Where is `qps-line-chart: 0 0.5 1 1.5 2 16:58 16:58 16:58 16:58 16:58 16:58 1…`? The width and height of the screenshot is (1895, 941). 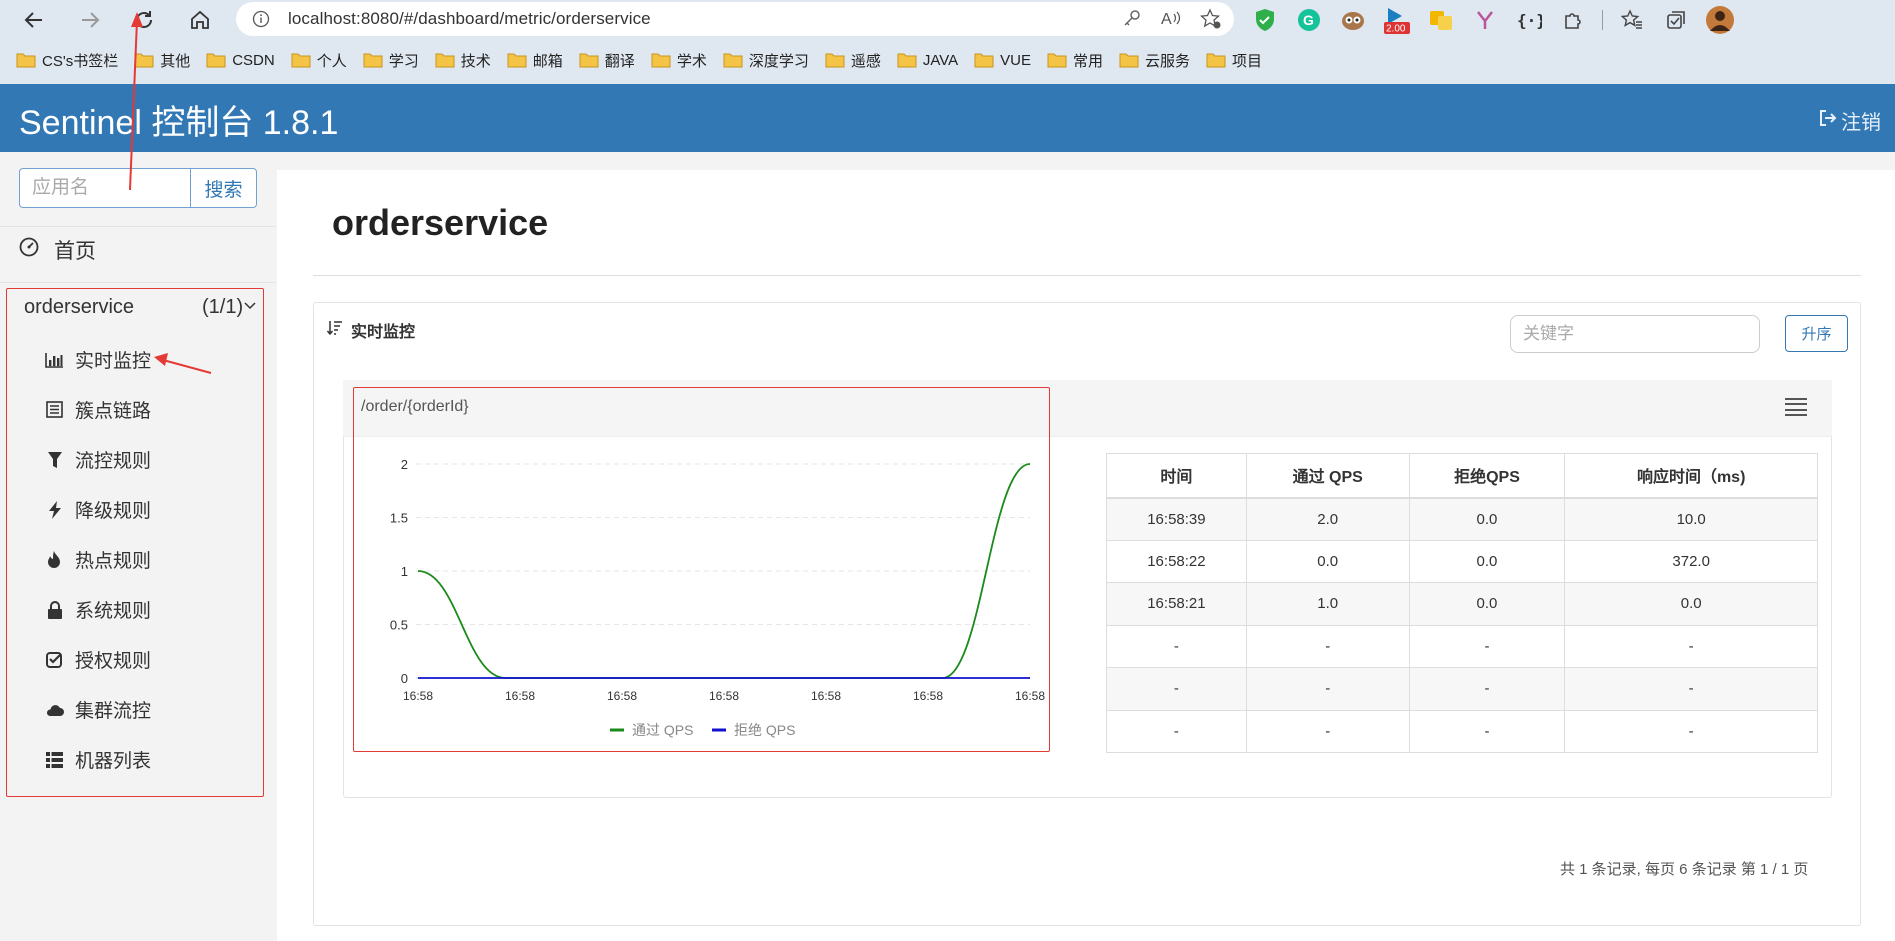
qps-line-chart: 0 0.5 1 1.5 2 16:58 16:58 16:58 16:58 16:58 16:58 1… is located at coordinates (717, 597).